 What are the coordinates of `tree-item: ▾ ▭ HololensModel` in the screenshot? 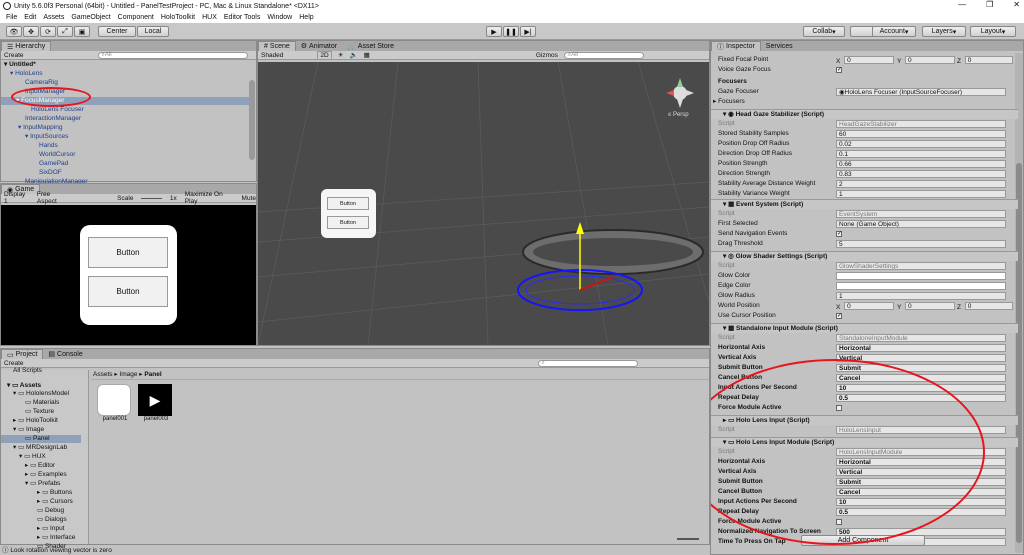 It's located at (41, 394).